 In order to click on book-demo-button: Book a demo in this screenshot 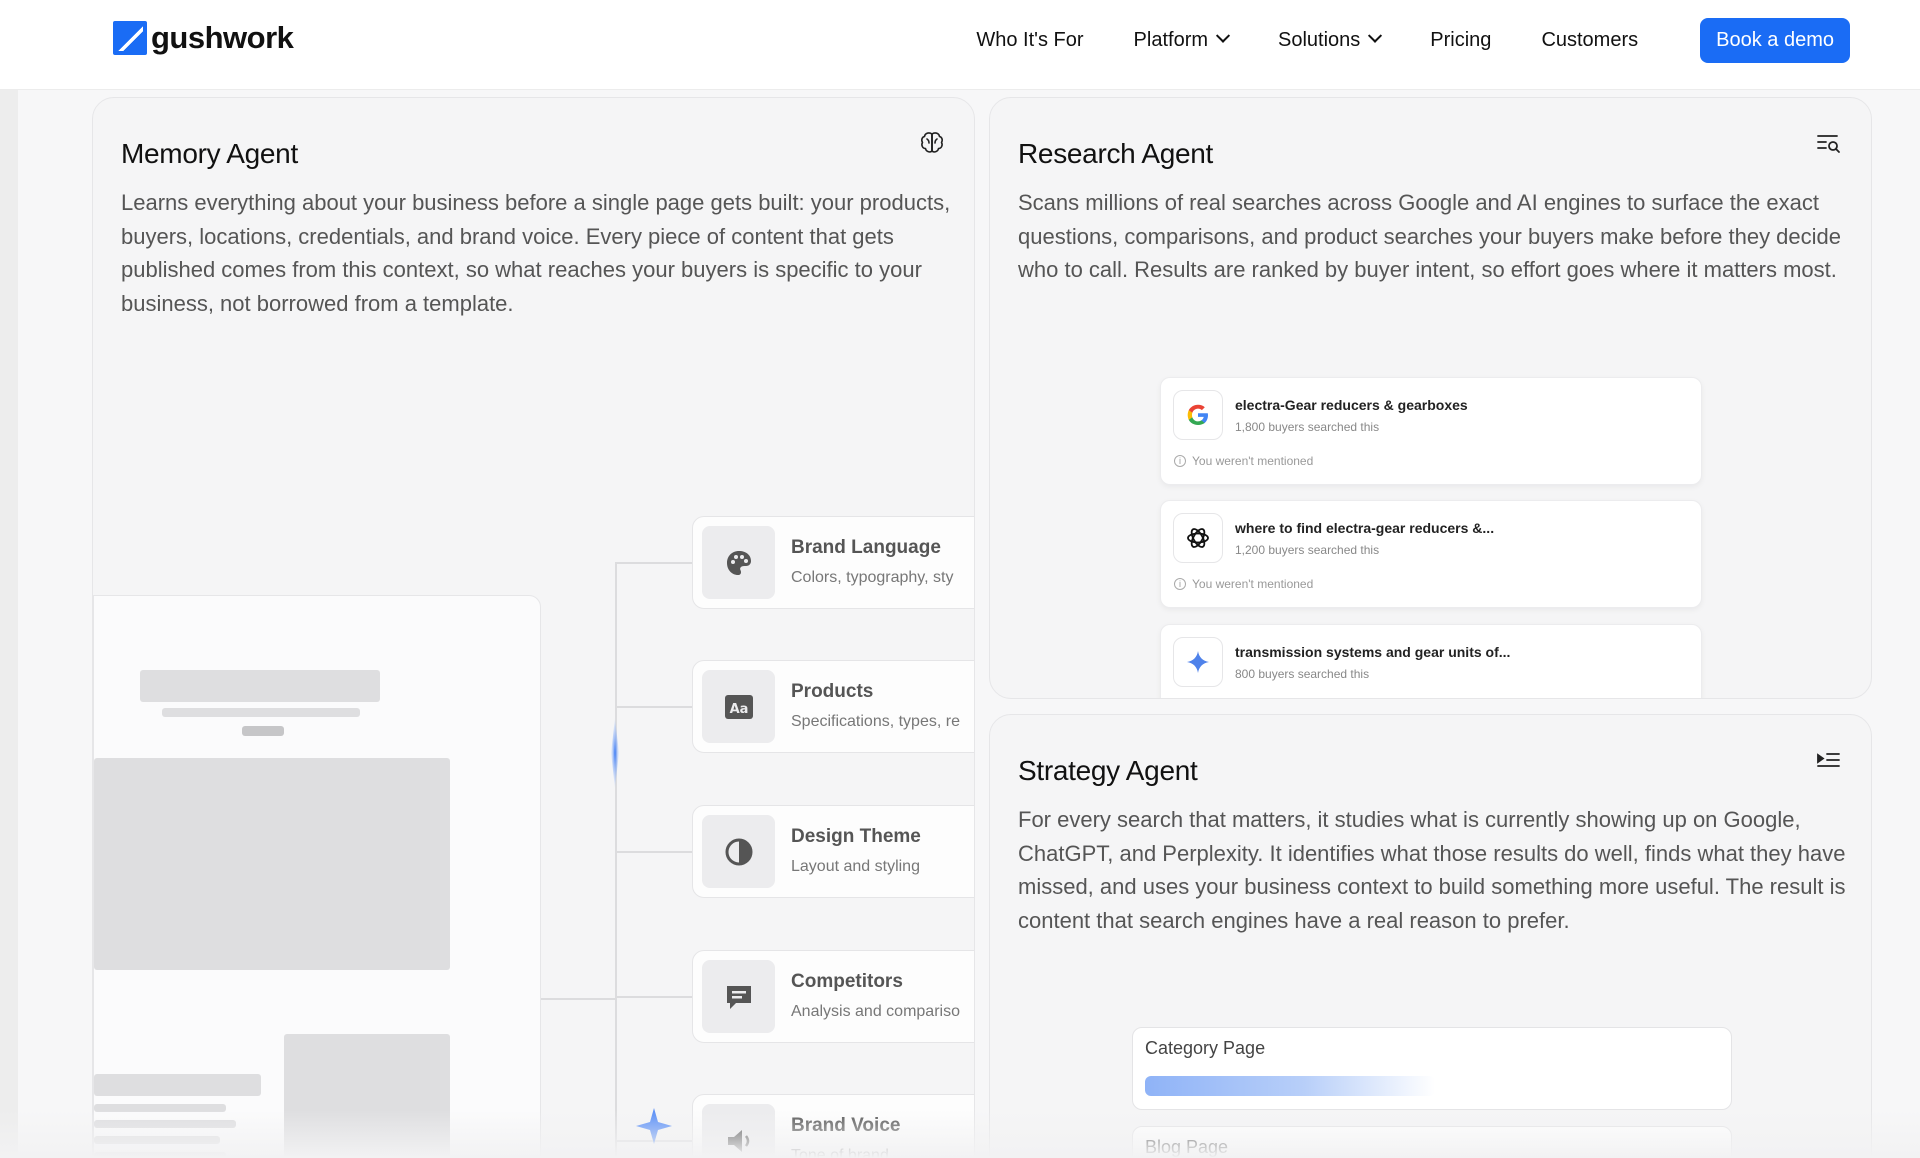, I will do `click(1775, 40)`.